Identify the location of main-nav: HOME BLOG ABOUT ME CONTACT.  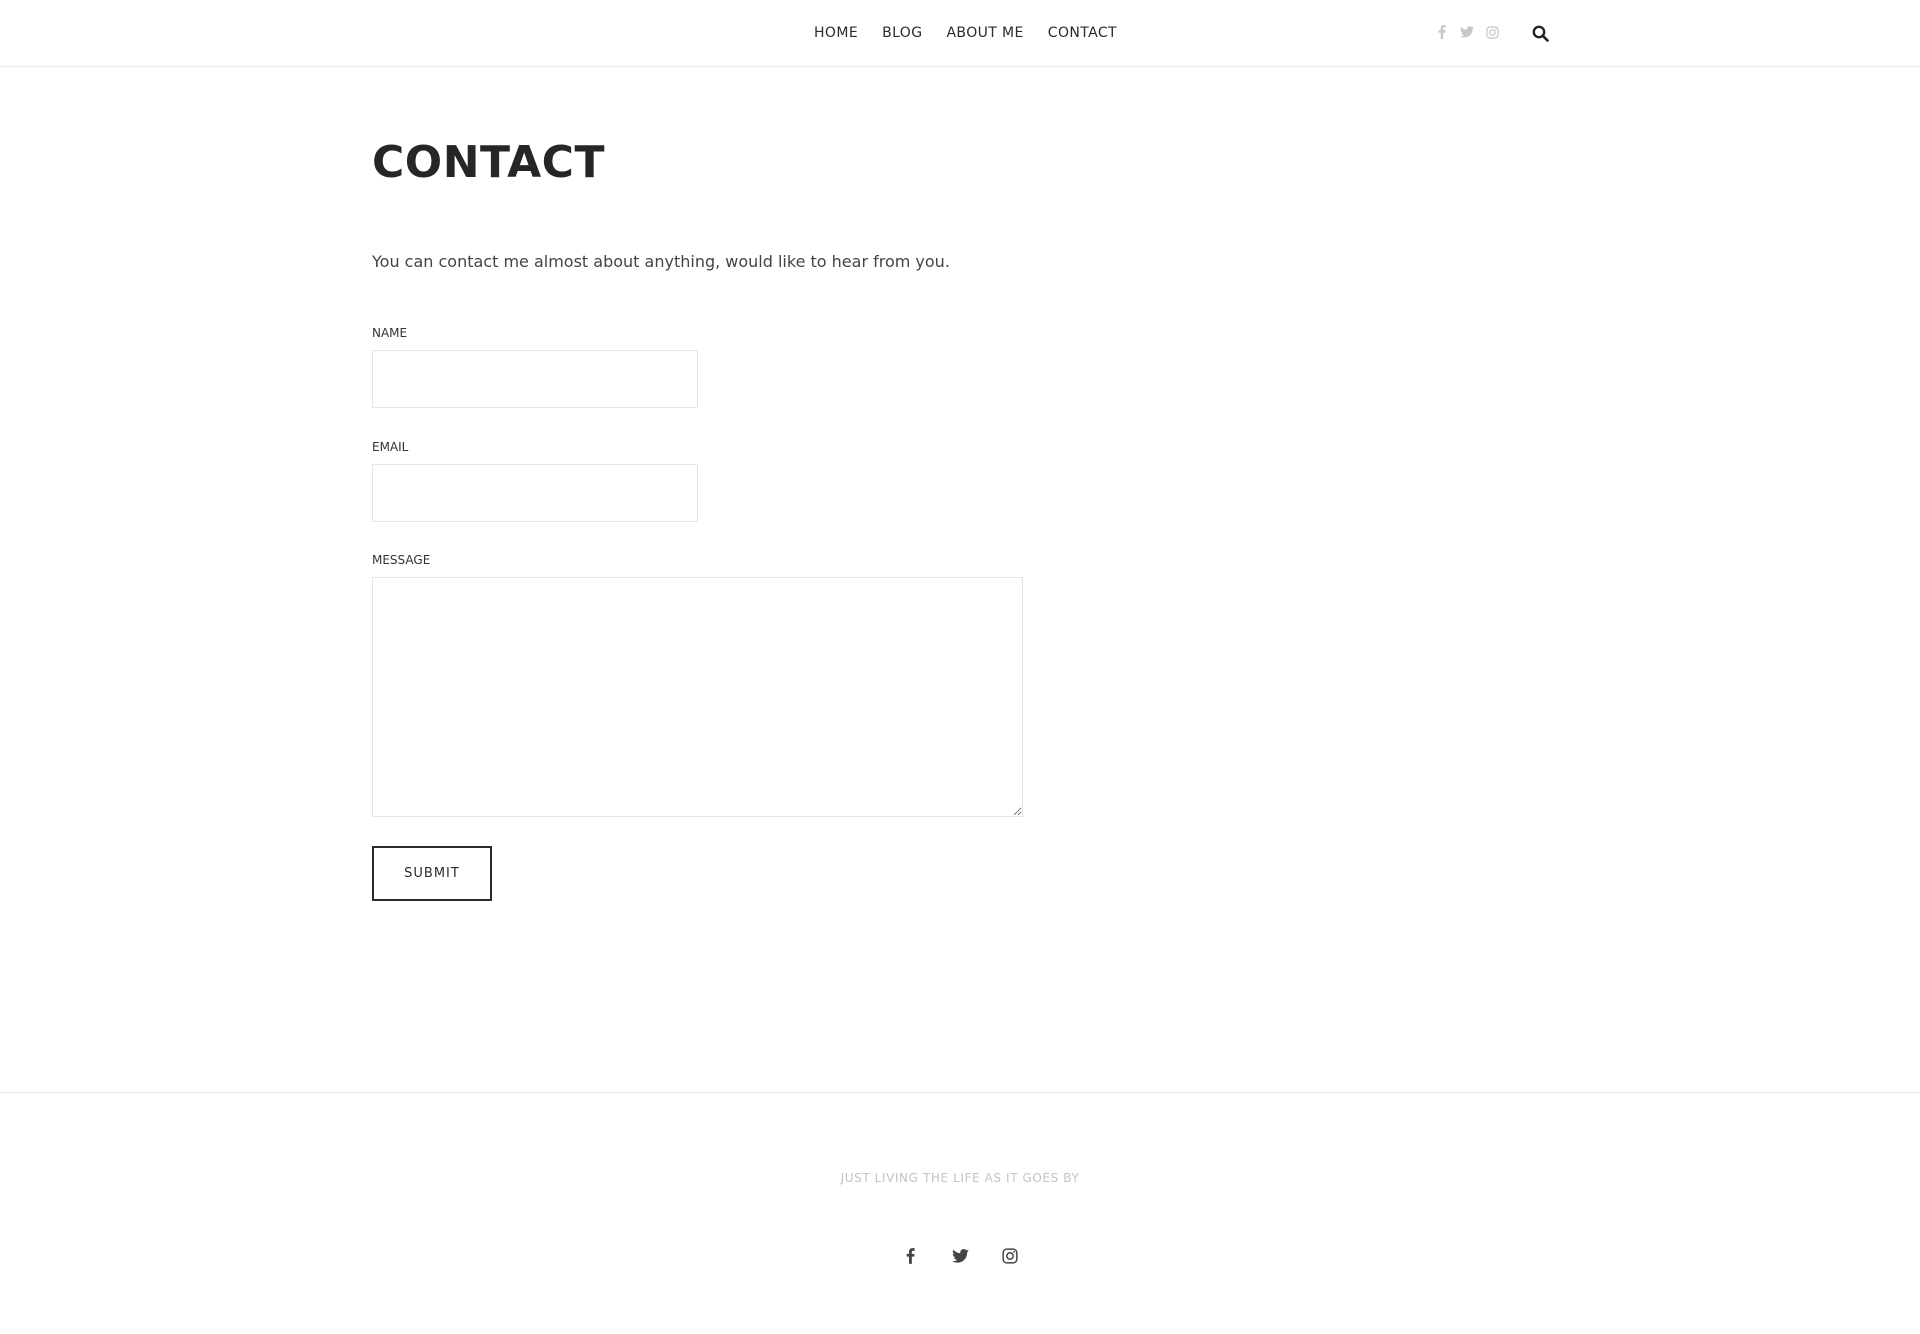
(965, 33).